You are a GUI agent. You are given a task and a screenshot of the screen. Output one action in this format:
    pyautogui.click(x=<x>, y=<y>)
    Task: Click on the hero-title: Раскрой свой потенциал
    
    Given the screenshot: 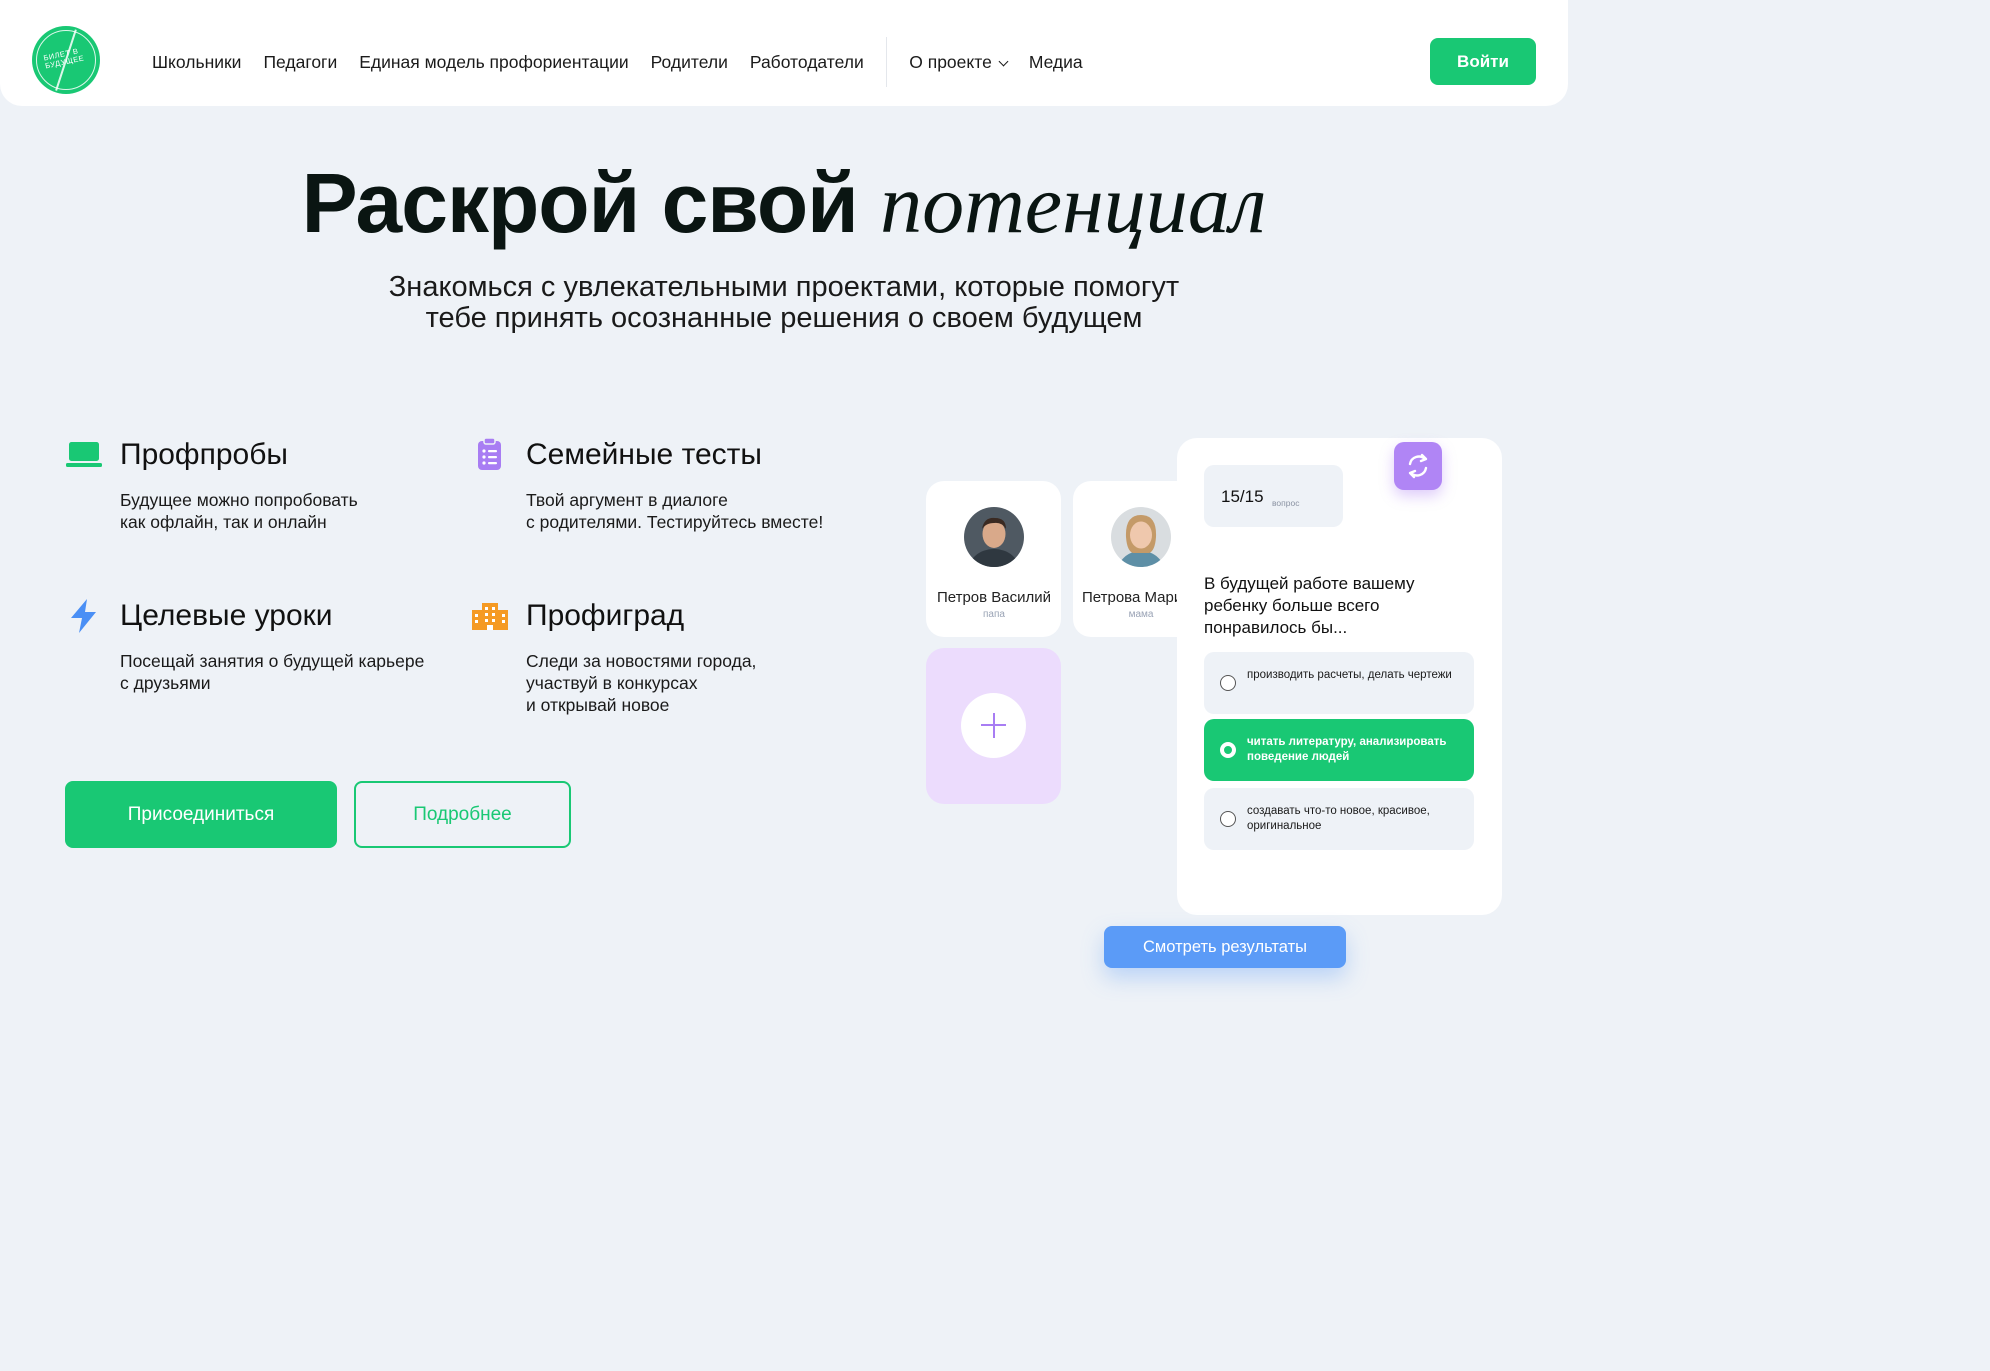 What is the action you would take?
    pyautogui.click(x=784, y=204)
    